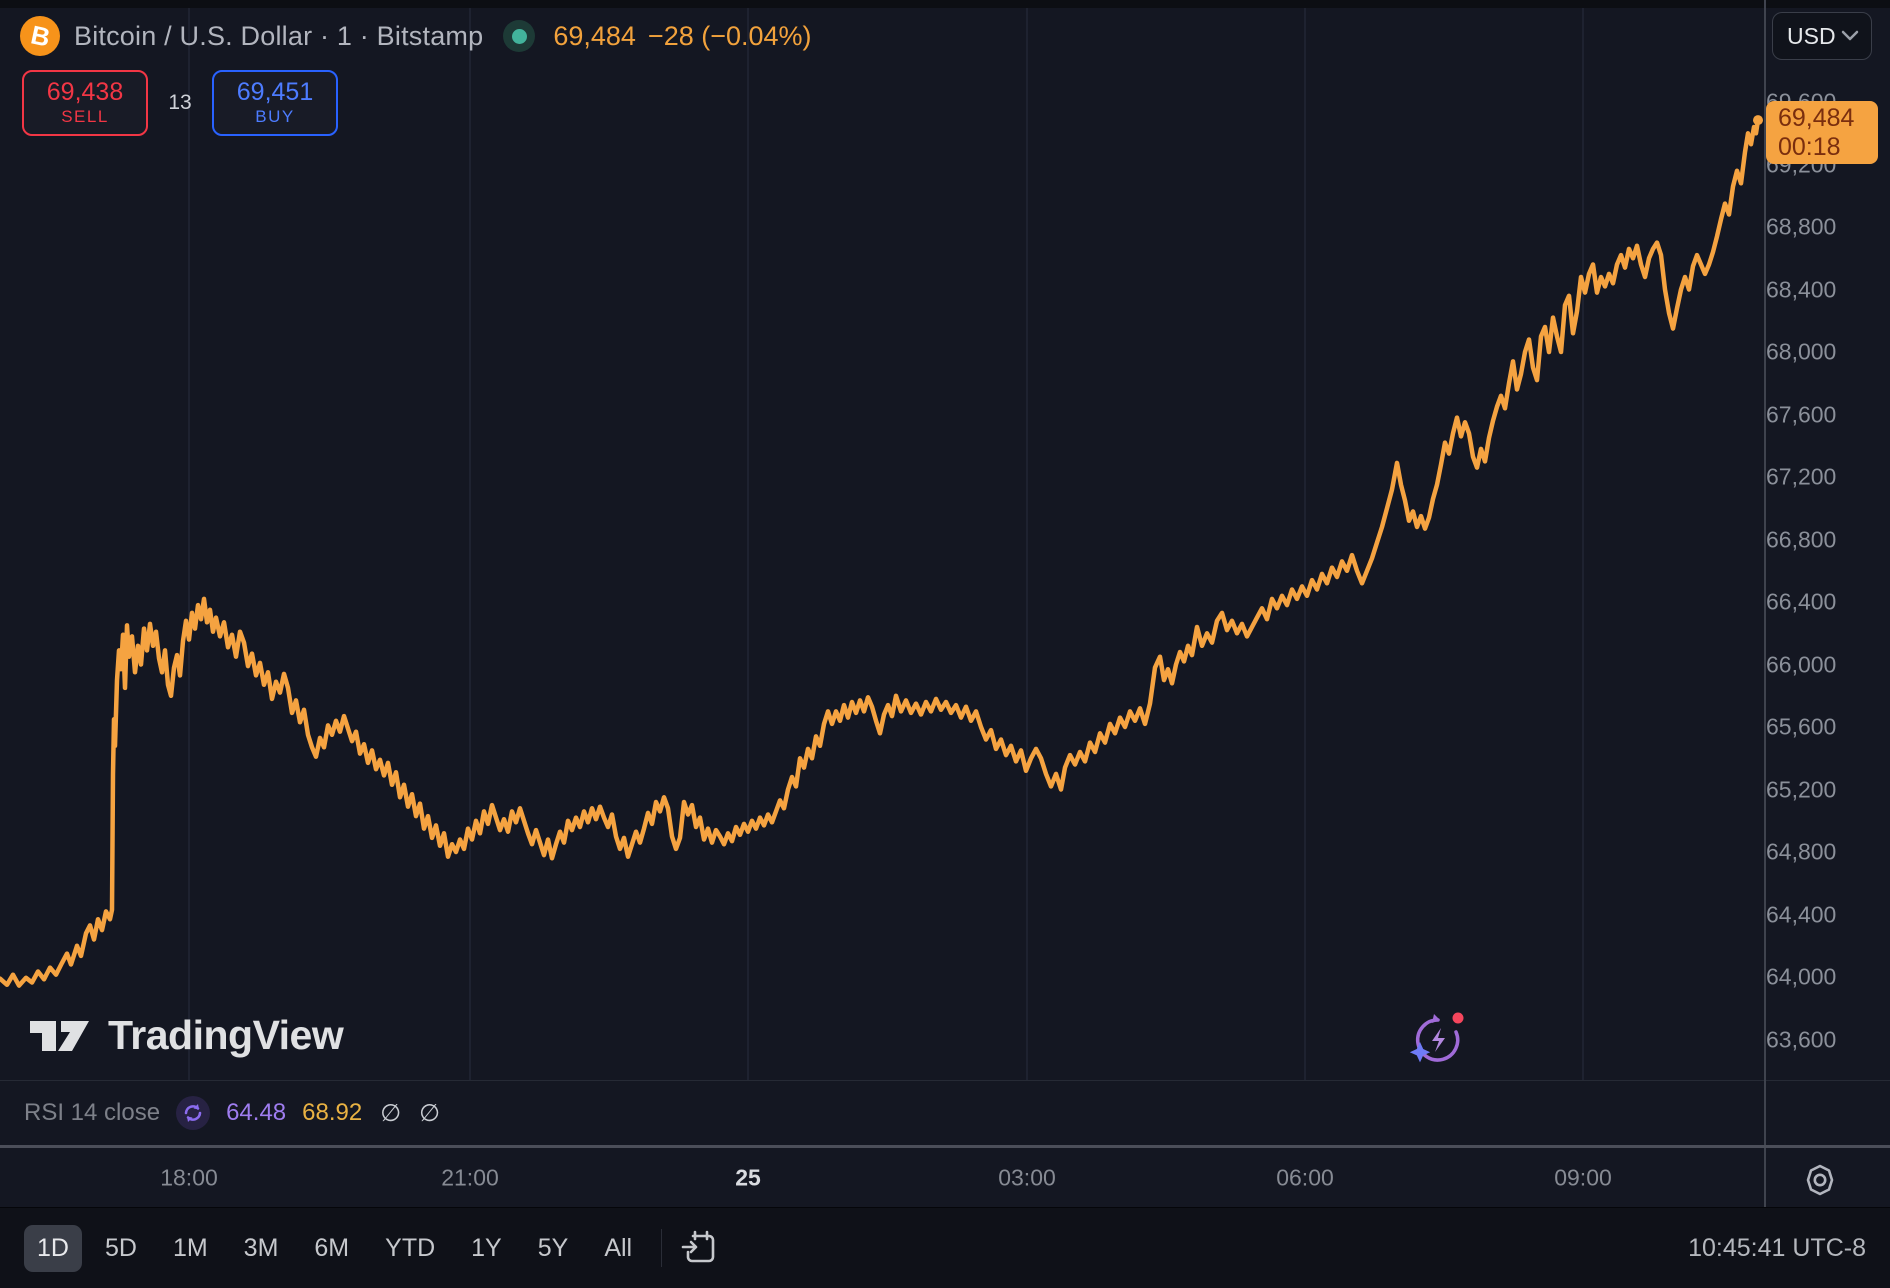 Image resolution: width=1890 pixels, height=1288 pixels. Describe the element at coordinates (92, 1113) in the screenshot. I see `rsi-indicator-title: RSI 14 close` at that location.